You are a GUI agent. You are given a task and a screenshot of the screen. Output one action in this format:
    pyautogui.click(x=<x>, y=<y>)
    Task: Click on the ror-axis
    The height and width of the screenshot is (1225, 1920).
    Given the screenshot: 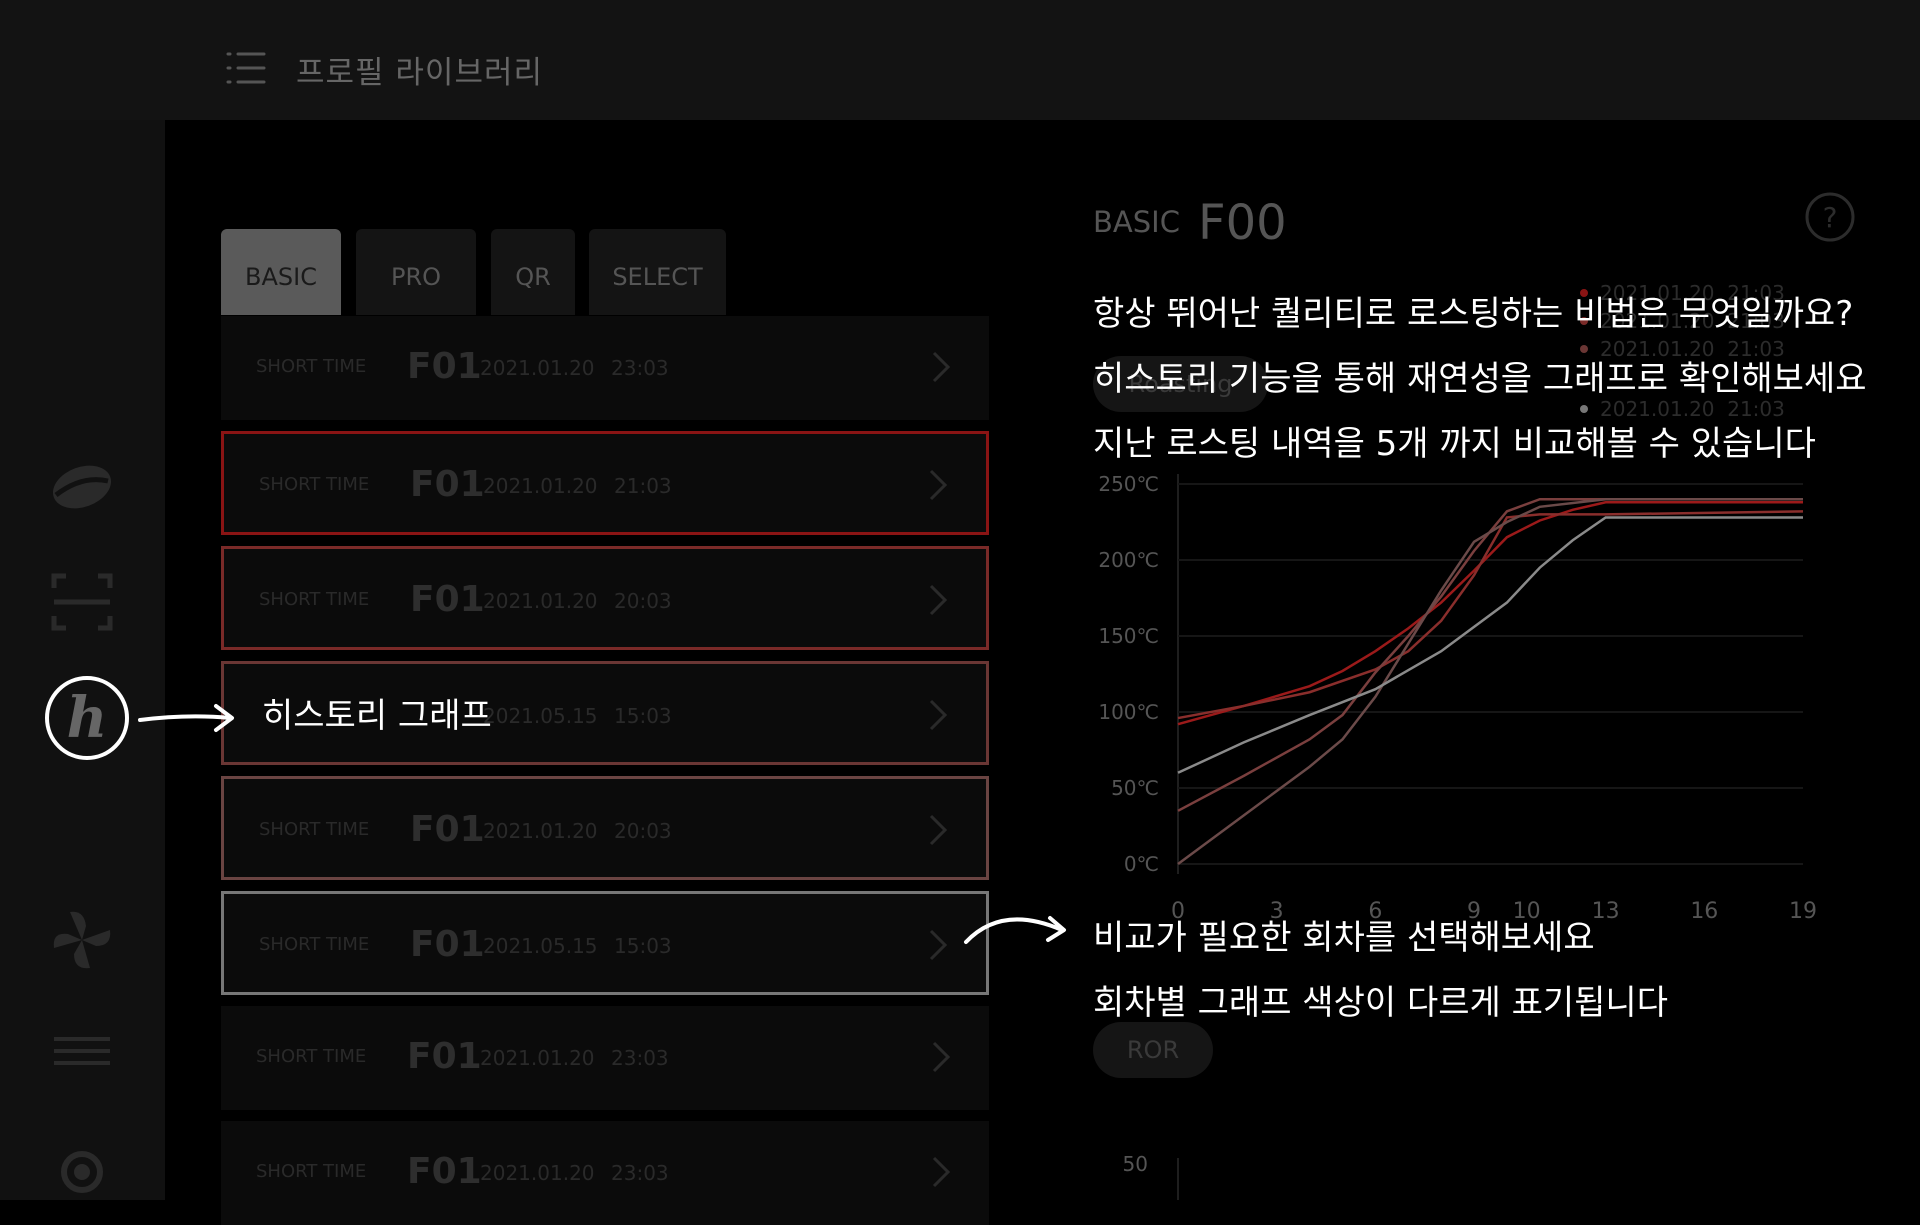 What is the action you would take?
    pyautogui.click(x=1178, y=1179)
    